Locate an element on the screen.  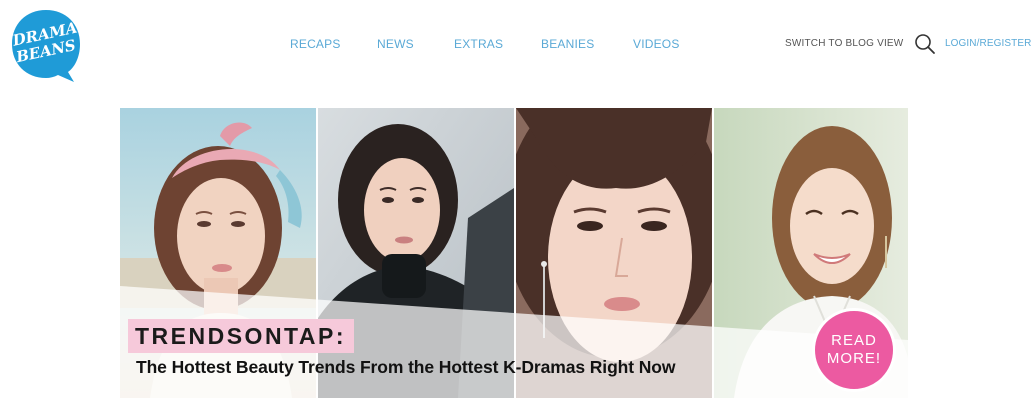
nav-recaps: RECAPS is located at coordinates (315, 44).